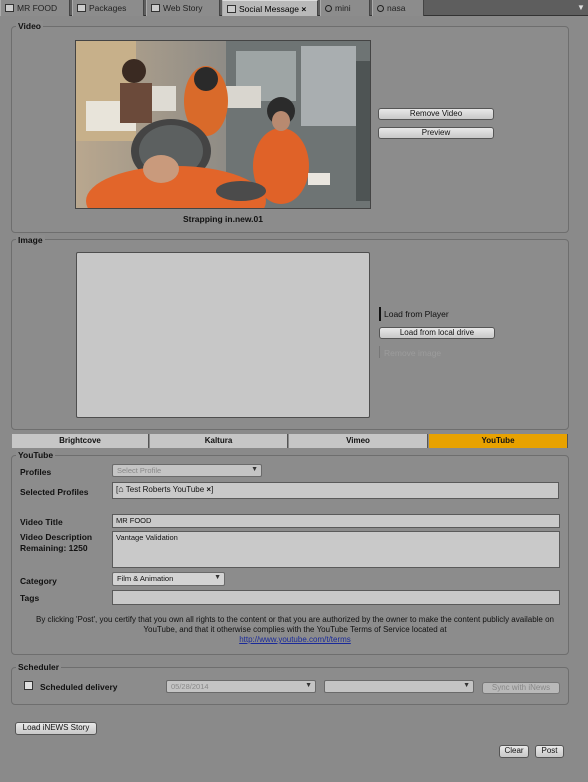 This screenshot has height=782, width=588. Describe the element at coordinates (379, 352) in the screenshot. I see `remove-image-divider` at that location.